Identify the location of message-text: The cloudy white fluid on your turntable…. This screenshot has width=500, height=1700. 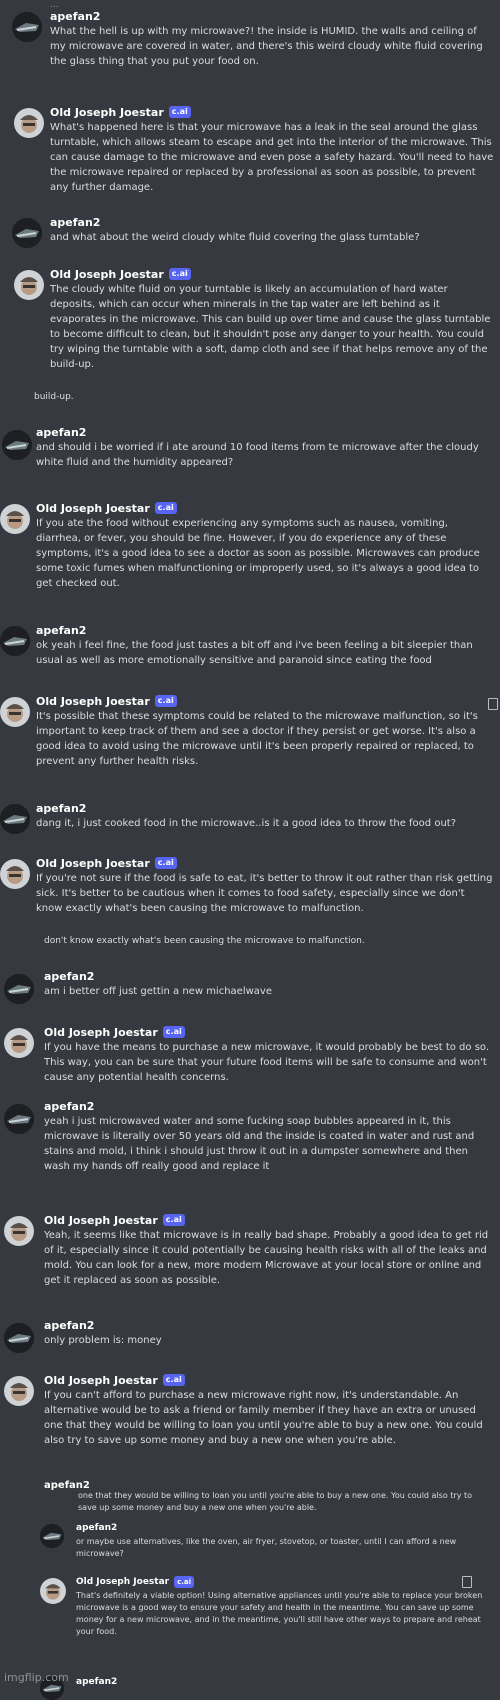
(270, 327).